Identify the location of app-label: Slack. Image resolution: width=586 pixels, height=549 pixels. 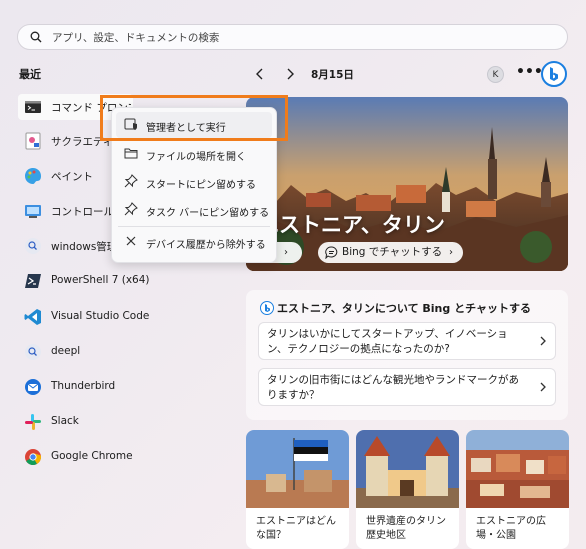
(65, 421).